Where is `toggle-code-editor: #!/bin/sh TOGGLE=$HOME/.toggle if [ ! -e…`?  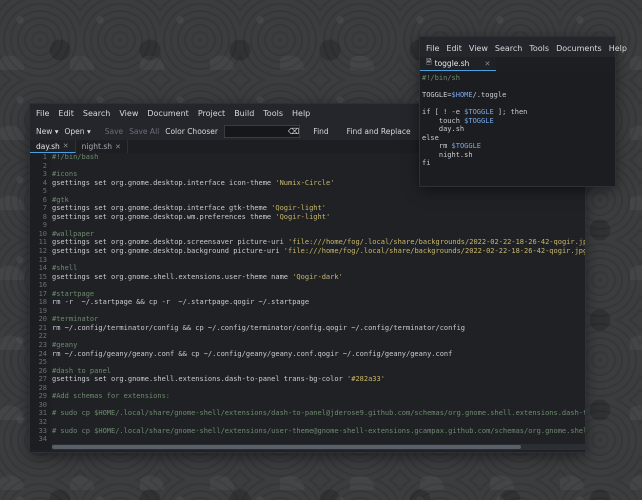
toggle-code-editor: #!/bin/sh TOGGLE=$HOME/.toggle if [ ! -e… is located at coordinates (517, 128).